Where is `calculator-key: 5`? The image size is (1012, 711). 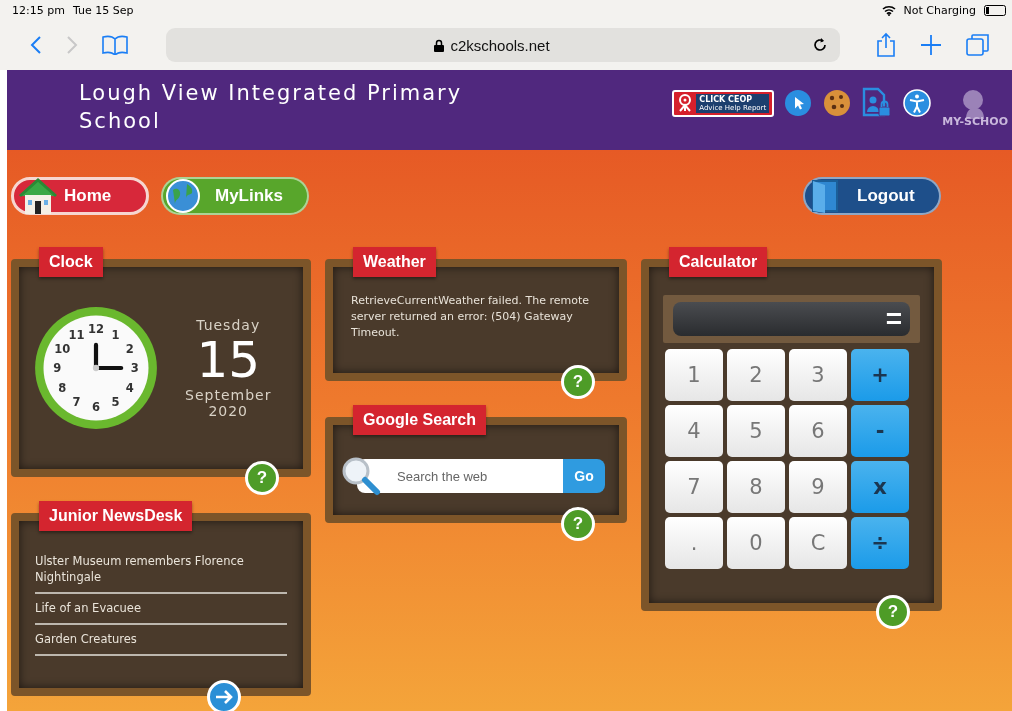
calculator-key: 5 is located at coordinates (756, 431).